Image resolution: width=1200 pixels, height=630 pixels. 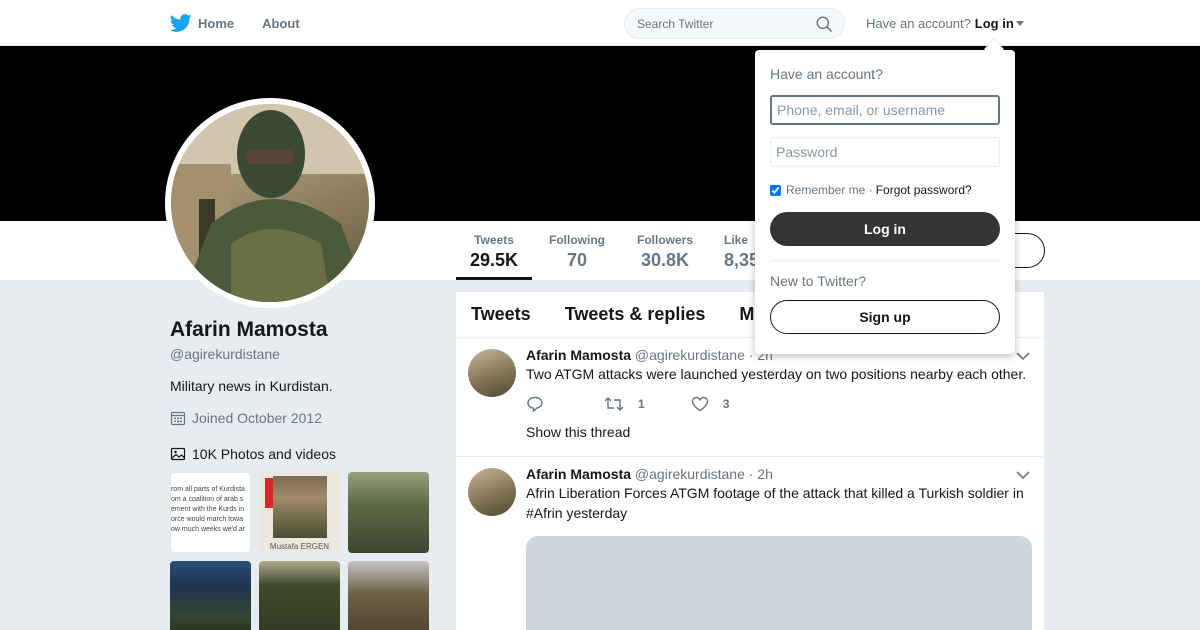 What do you see at coordinates (726, 404) in the screenshot?
I see `like-count: 3` at bounding box center [726, 404].